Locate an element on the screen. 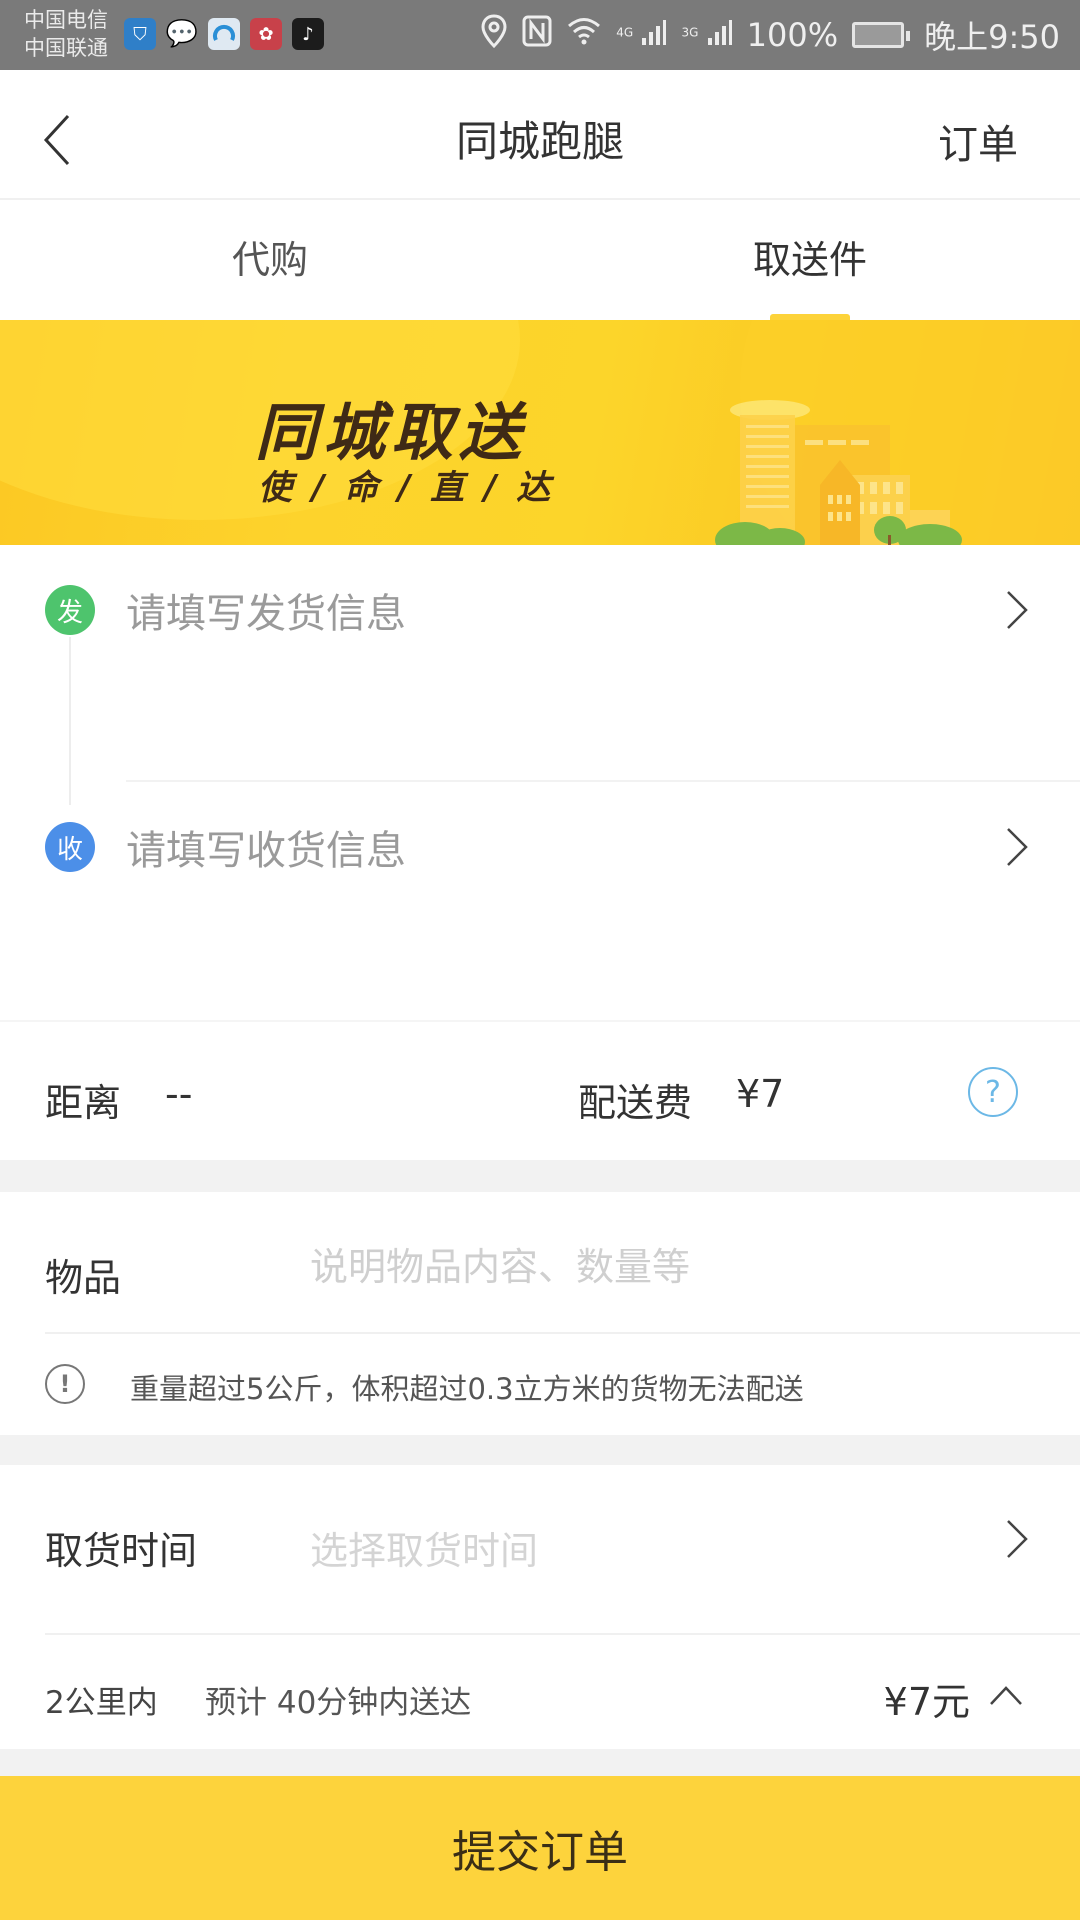 The width and height of the screenshot is (1080, 1920). notification-icons: ⛉ 💬 ✿ ♪ is located at coordinates (224, 34).